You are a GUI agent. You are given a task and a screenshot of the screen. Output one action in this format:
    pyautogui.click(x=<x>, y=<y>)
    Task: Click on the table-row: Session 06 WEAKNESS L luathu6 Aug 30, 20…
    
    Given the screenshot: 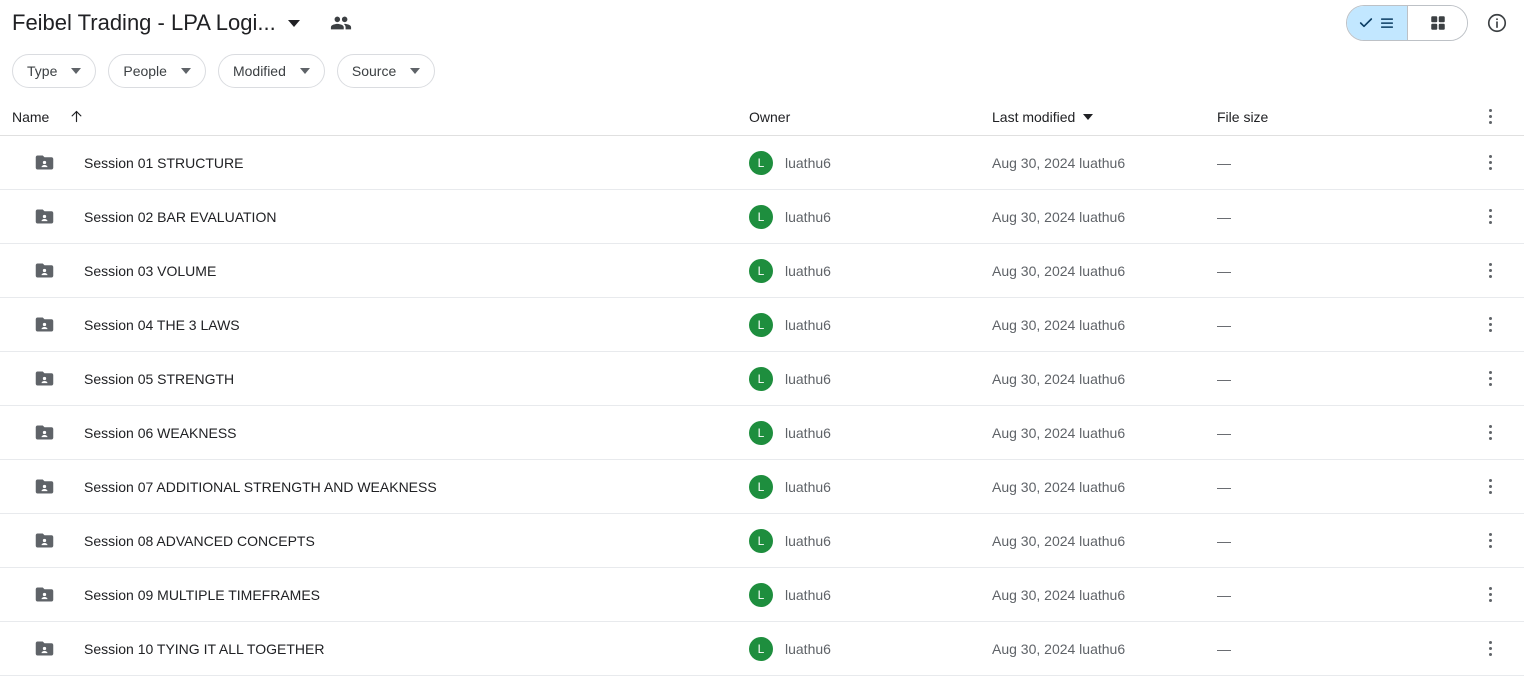 What is the action you would take?
    pyautogui.click(x=762, y=433)
    